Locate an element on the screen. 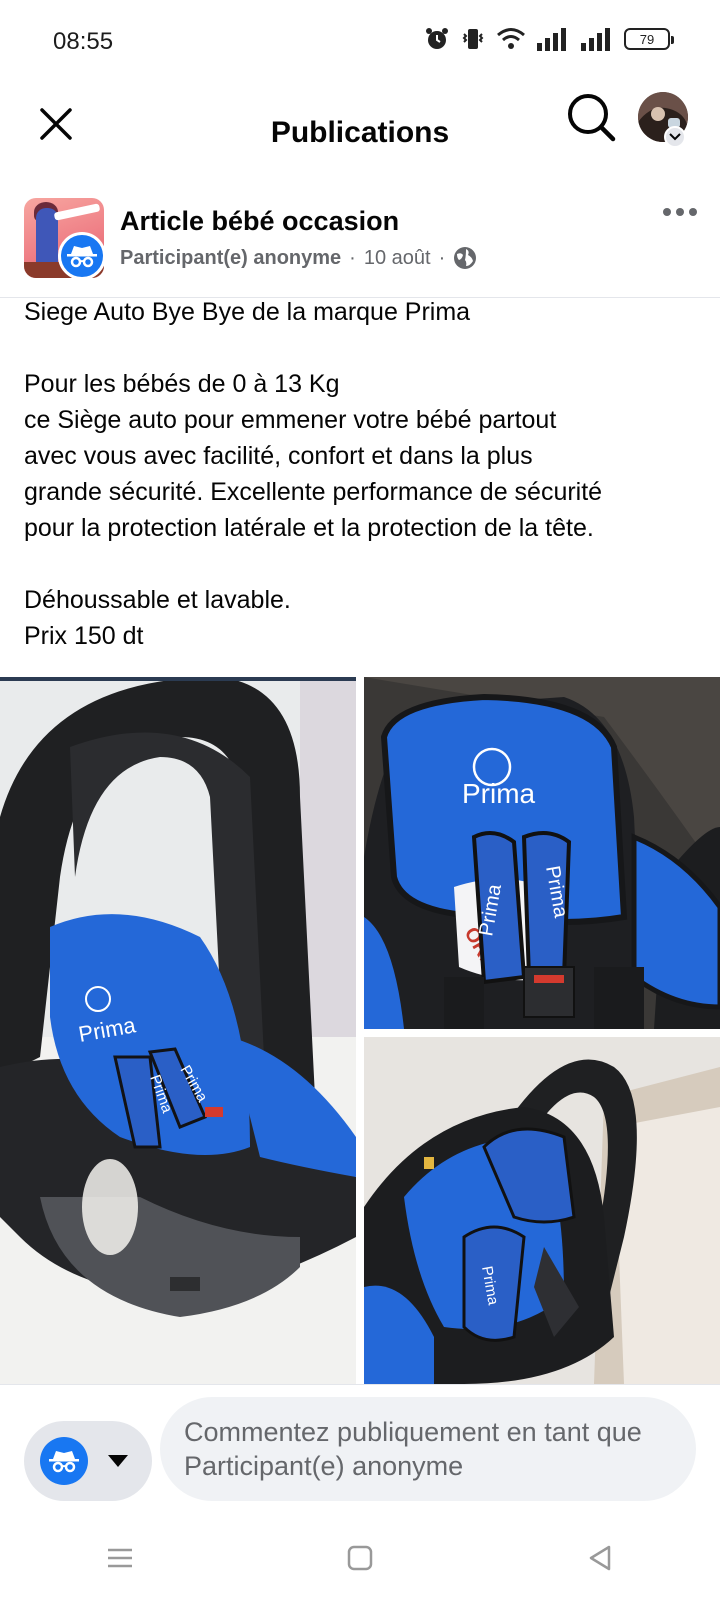 The width and height of the screenshot is (720, 1600). search-button is located at coordinates (592, 118).